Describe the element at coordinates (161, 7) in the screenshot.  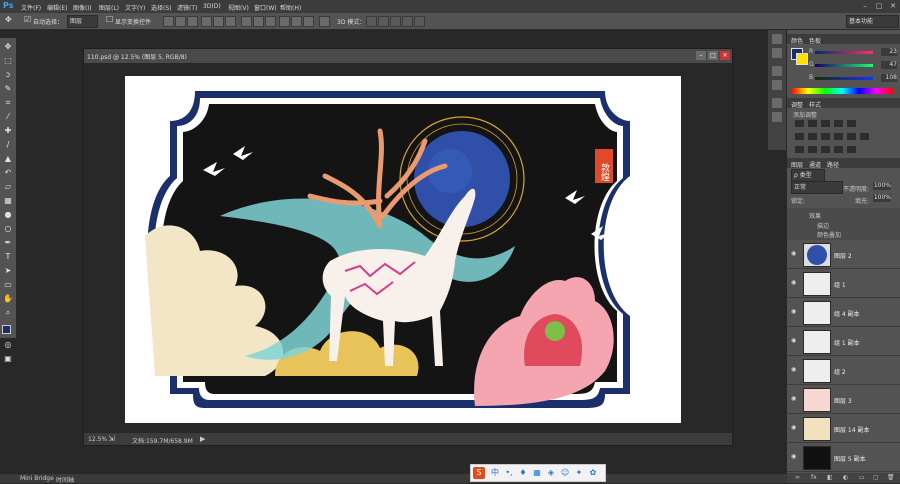
I see `menu-select: 选择(S)` at that location.